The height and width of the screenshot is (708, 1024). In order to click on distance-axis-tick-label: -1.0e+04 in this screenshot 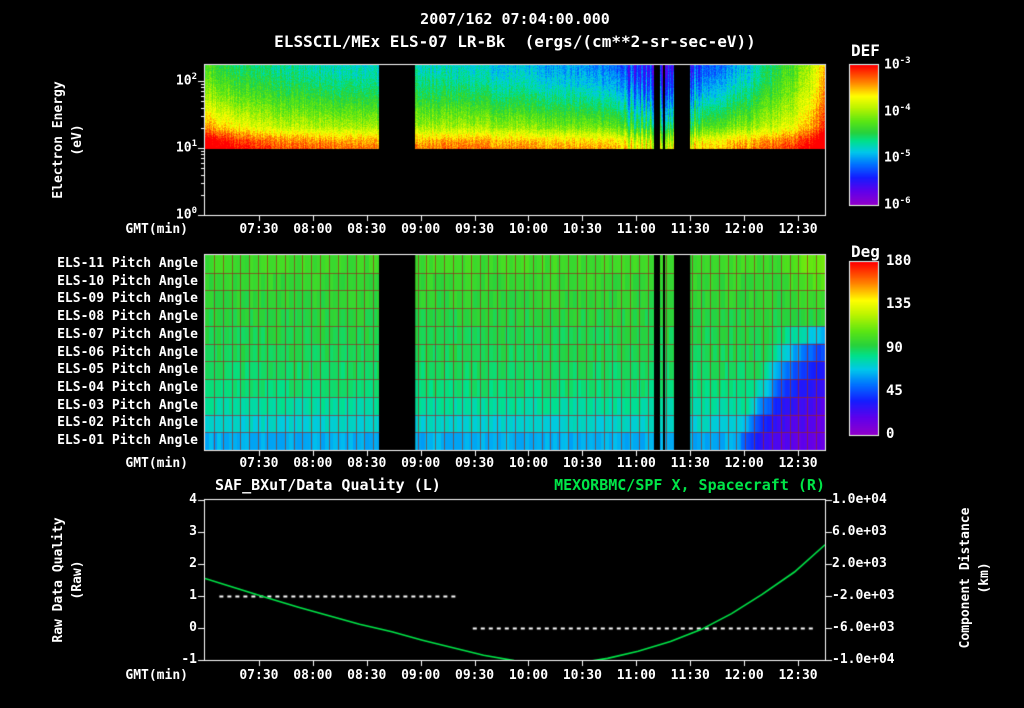, I will do `click(863, 659)`.